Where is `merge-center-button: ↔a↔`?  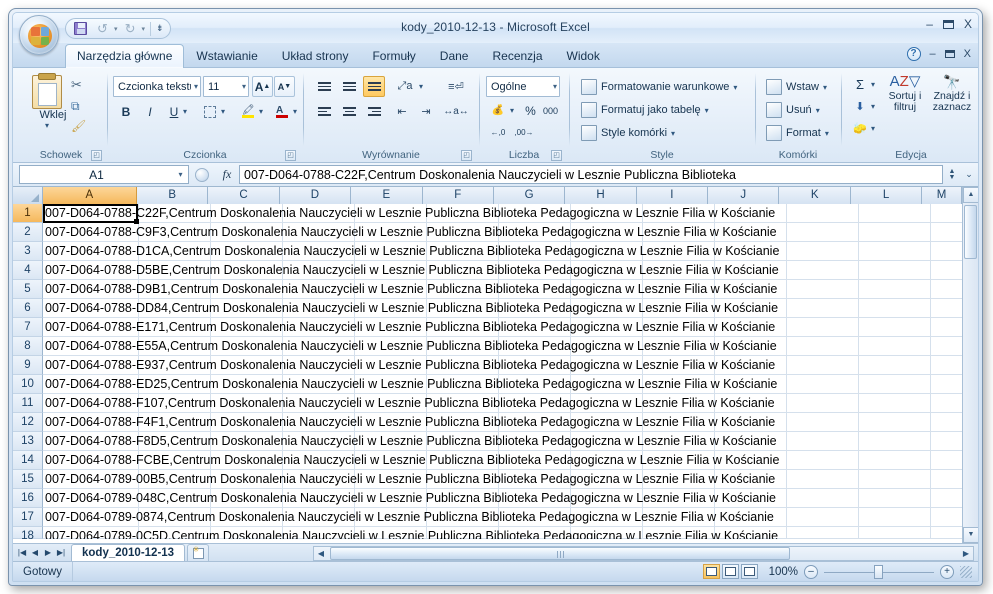 merge-center-button: ↔a↔ is located at coordinates (456, 111).